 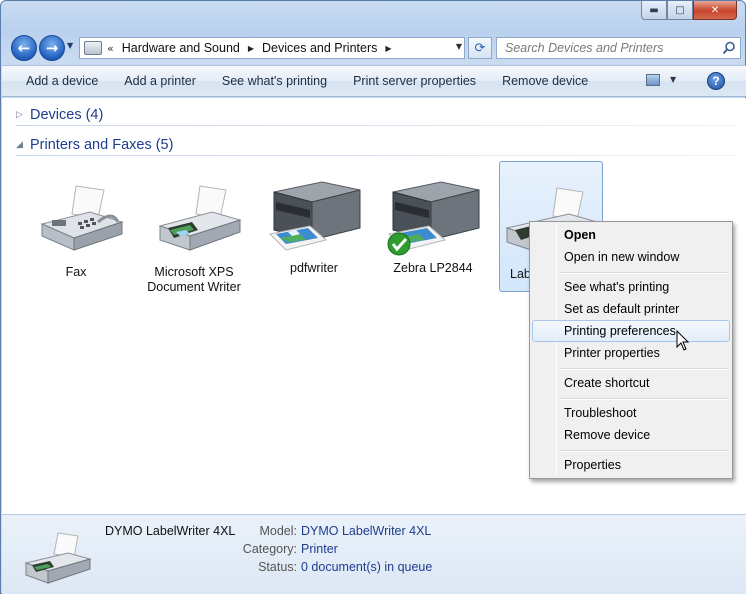 I want to click on device-item-microsoft-xps-document-writer: Microsoft XPS Document Writer, so click(x=194, y=238).